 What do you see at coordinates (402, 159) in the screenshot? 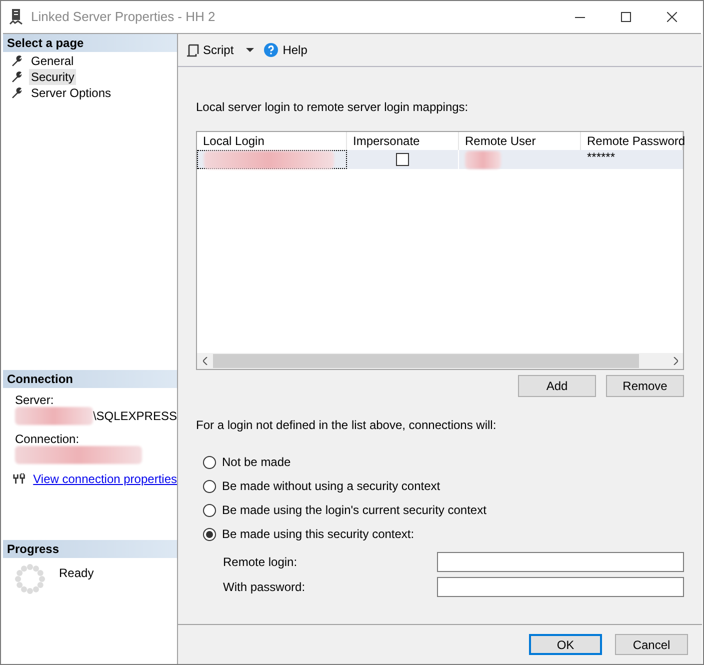
I see `impersonate-checkbox` at bounding box center [402, 159].